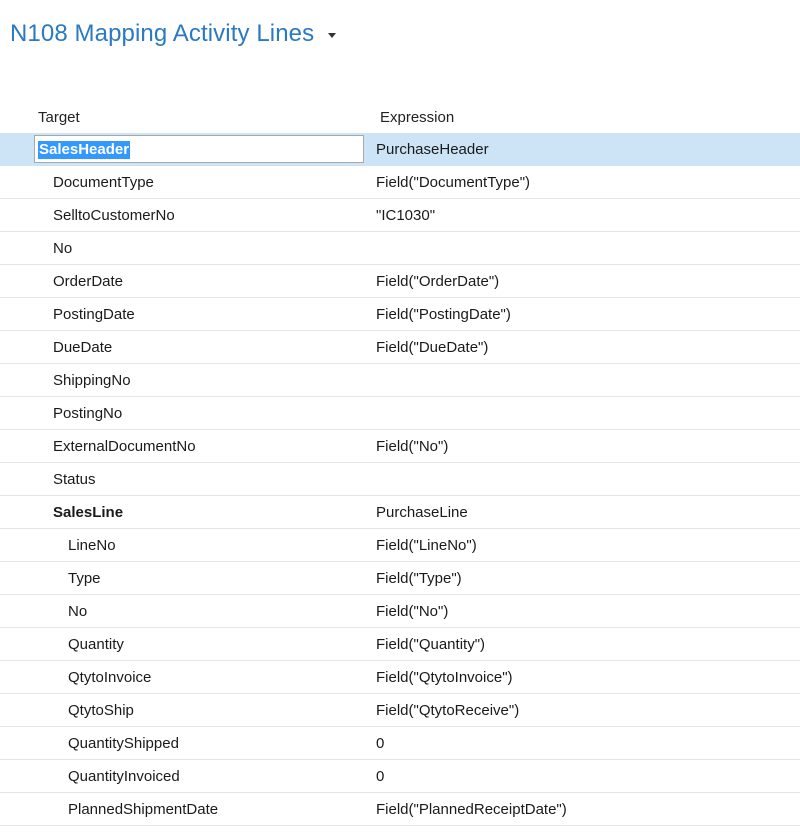 This screenshot has width=800, height=836. Describe the element at coordinates (431, 644) in the screenshot. I see `row-expression: Field("Quantity")` at that location.